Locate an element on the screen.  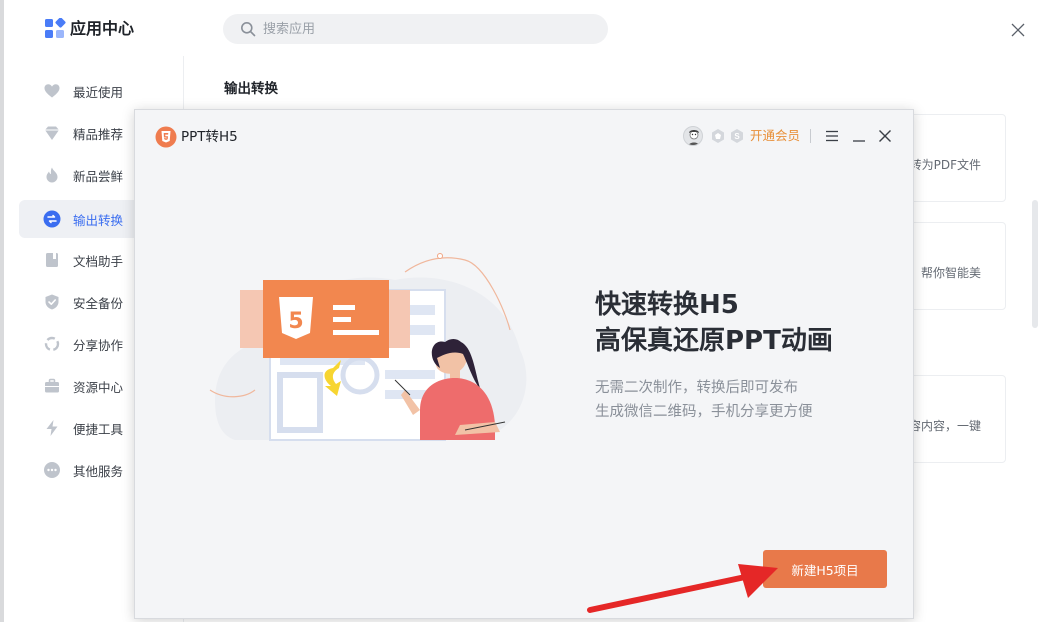
open-membership-link: 开通会员 is located at coordinates (775, 136).